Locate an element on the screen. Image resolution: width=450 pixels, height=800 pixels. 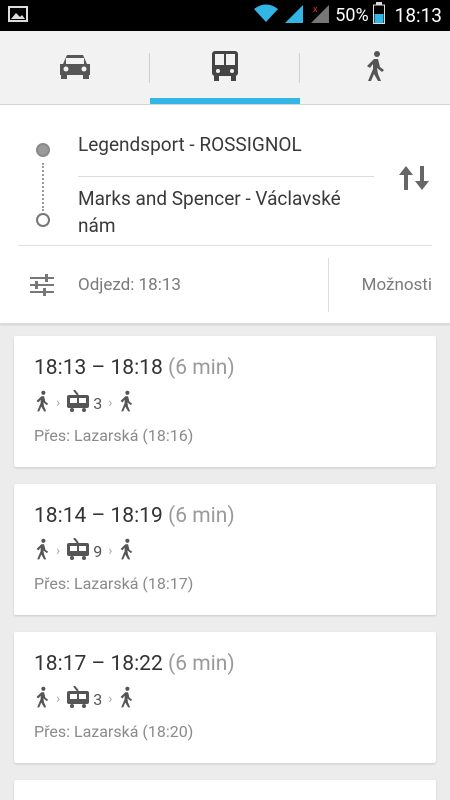
svg-text: x is located at coordinates (315, 9).